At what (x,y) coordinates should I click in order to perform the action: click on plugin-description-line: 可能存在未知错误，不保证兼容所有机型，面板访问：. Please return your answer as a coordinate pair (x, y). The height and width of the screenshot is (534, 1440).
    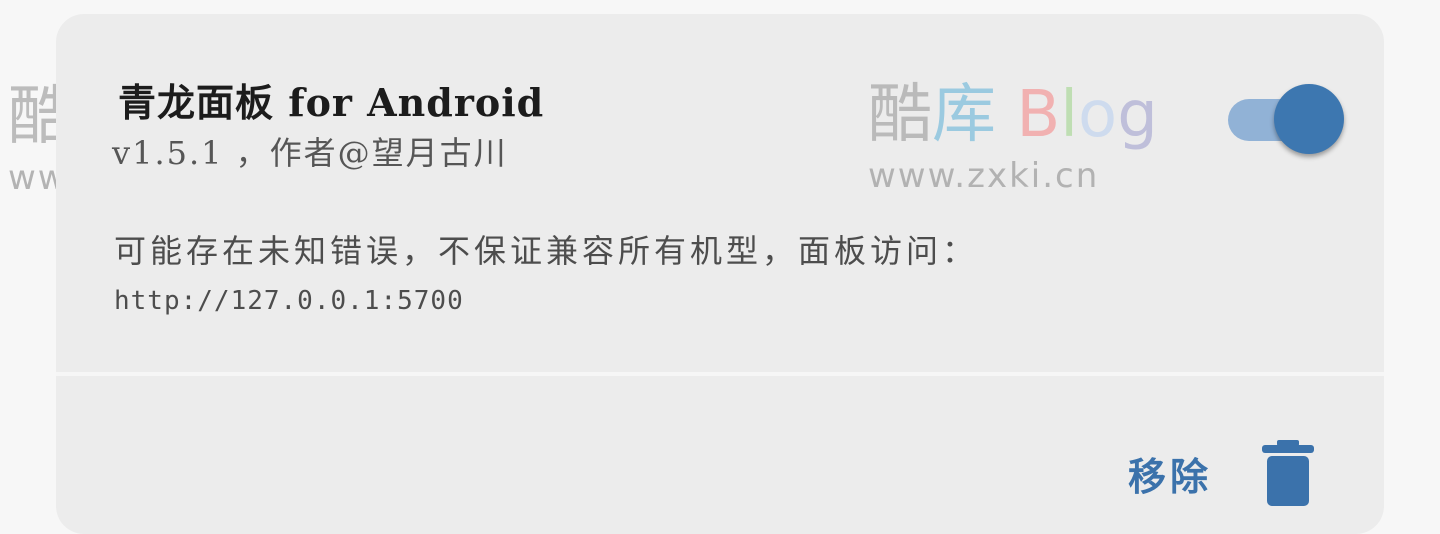
    Looking at the image, I should click on (546, 251).